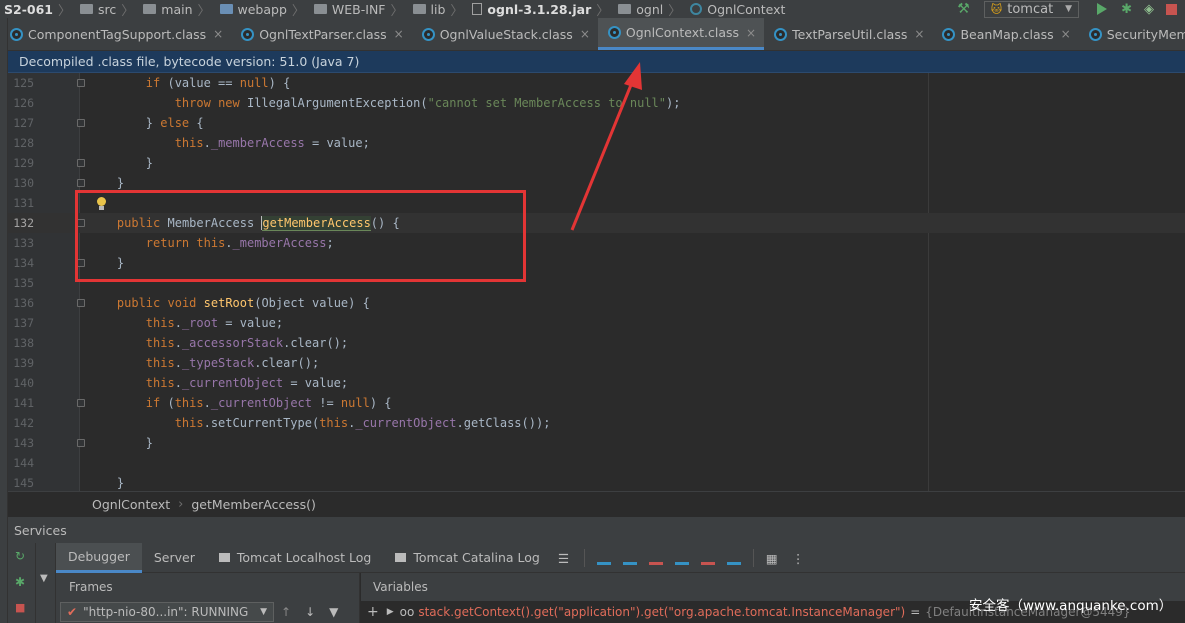  What do you see at coordinates (638, 9) in the screenshot?
I see `breadcrumb-item: ognl` at bounding box center [638, 9].